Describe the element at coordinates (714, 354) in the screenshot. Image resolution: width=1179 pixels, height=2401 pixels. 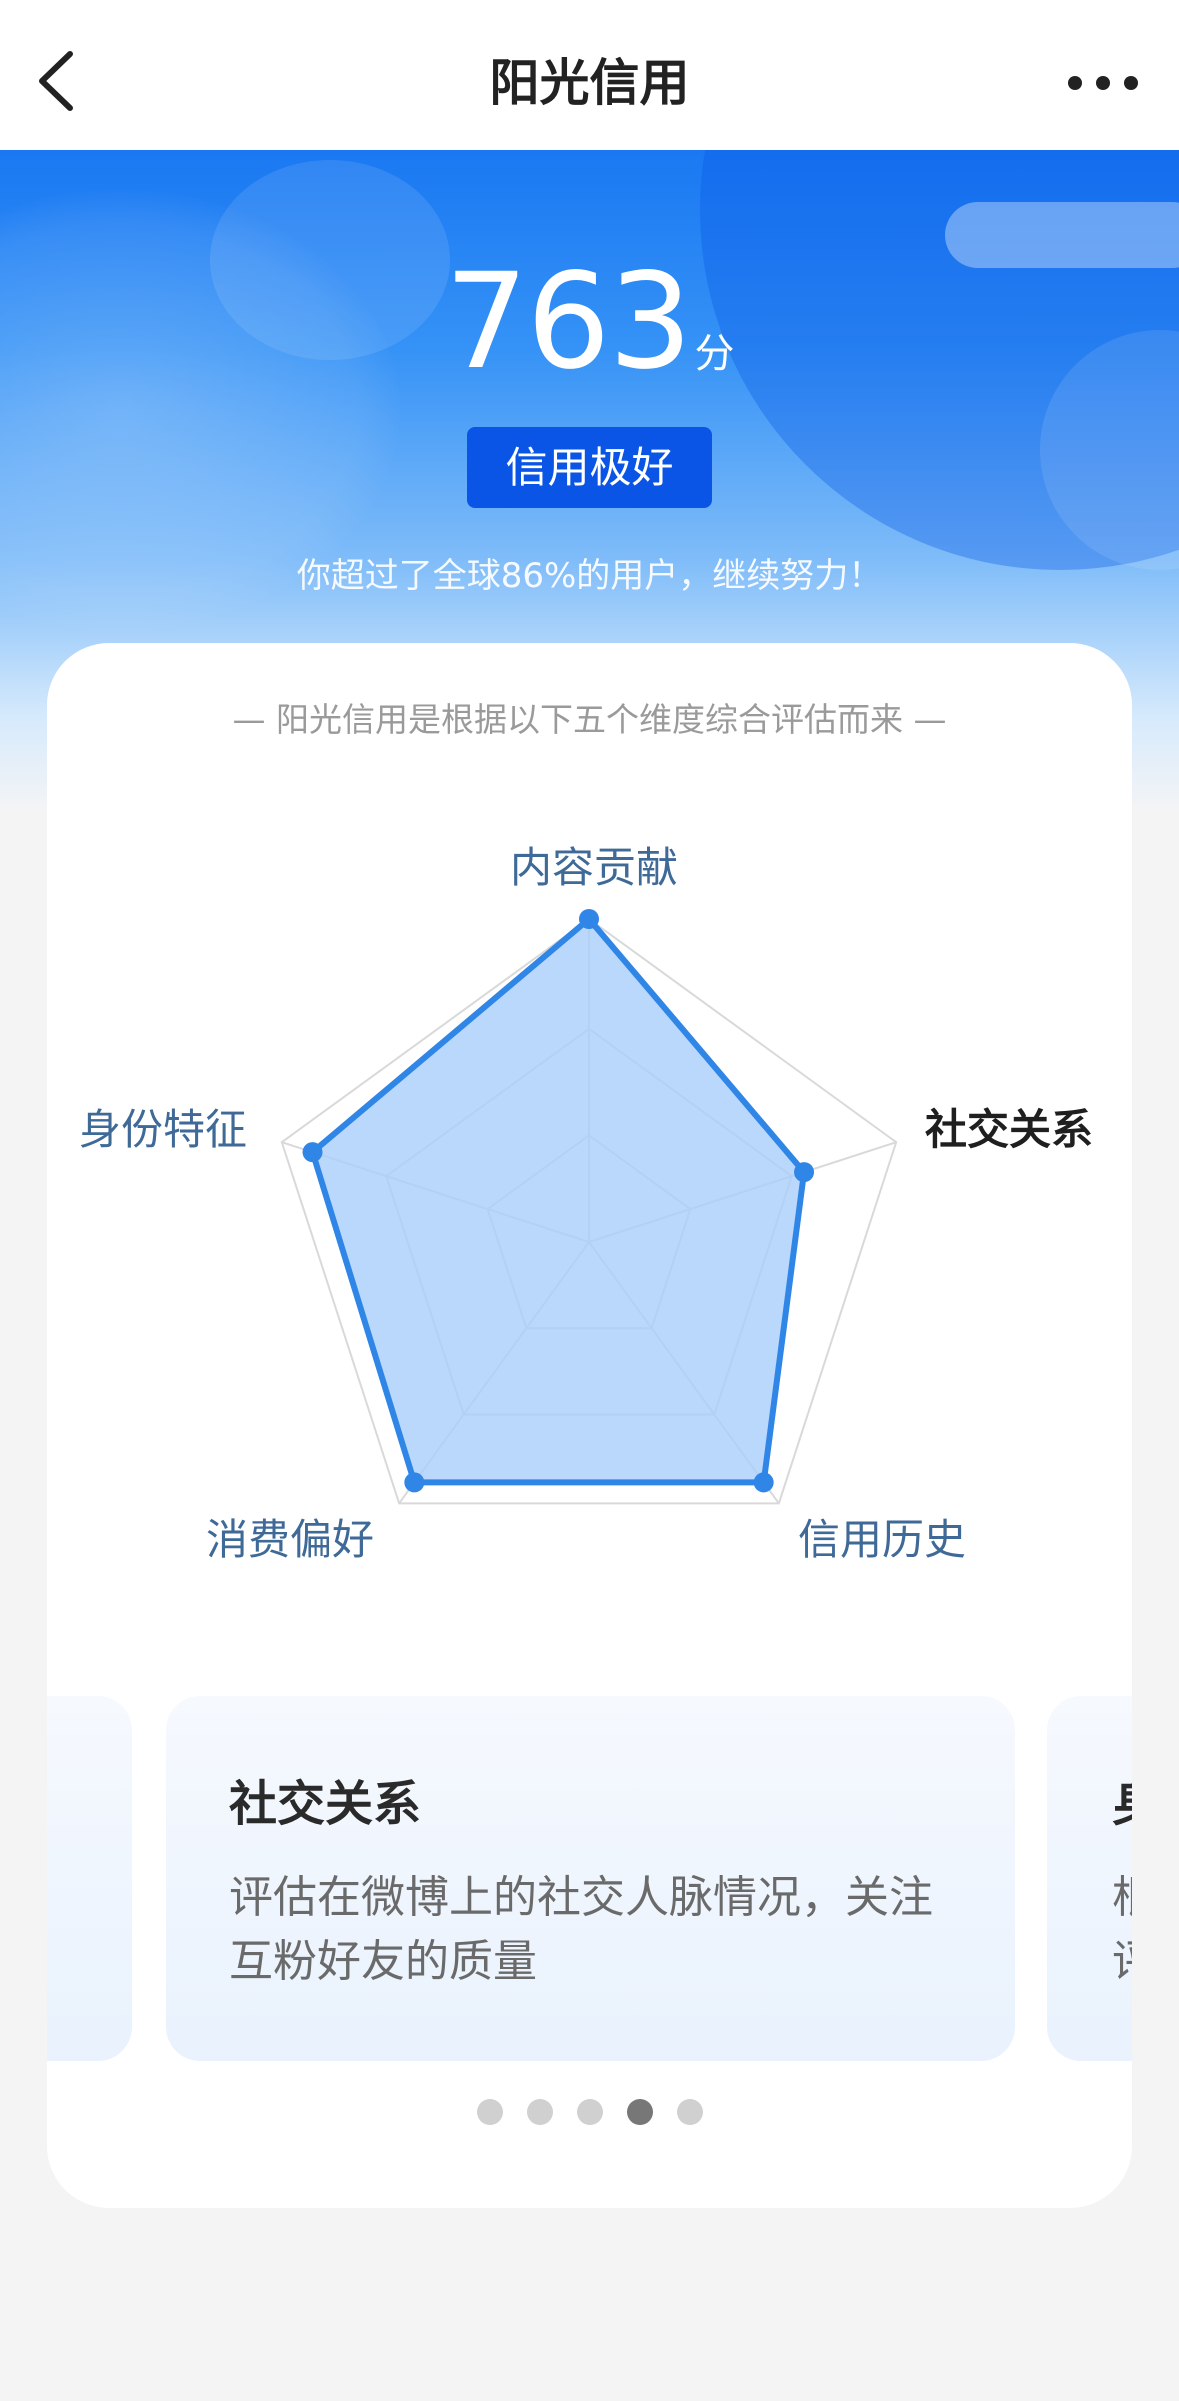
I see `score-unit: 分` at that location.